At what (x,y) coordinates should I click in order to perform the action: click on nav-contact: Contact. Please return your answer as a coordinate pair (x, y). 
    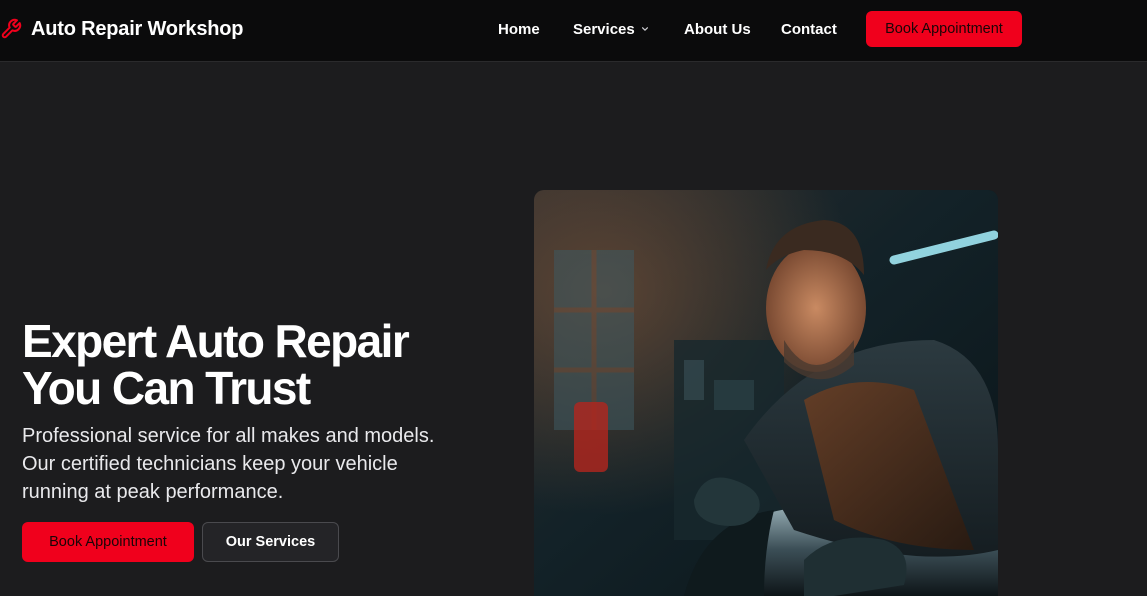
    Looking at the image, I should click on (809, 29).